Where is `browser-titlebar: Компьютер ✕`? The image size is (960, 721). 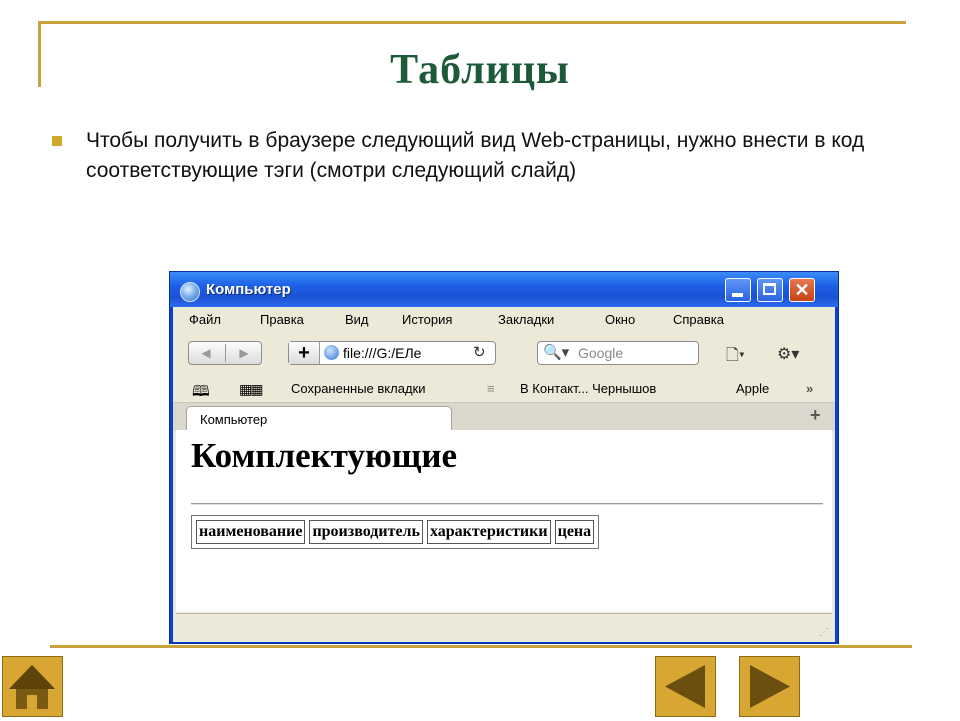
browser-titlebar: Компьютер ✕ is located at coordinates (504, 289).